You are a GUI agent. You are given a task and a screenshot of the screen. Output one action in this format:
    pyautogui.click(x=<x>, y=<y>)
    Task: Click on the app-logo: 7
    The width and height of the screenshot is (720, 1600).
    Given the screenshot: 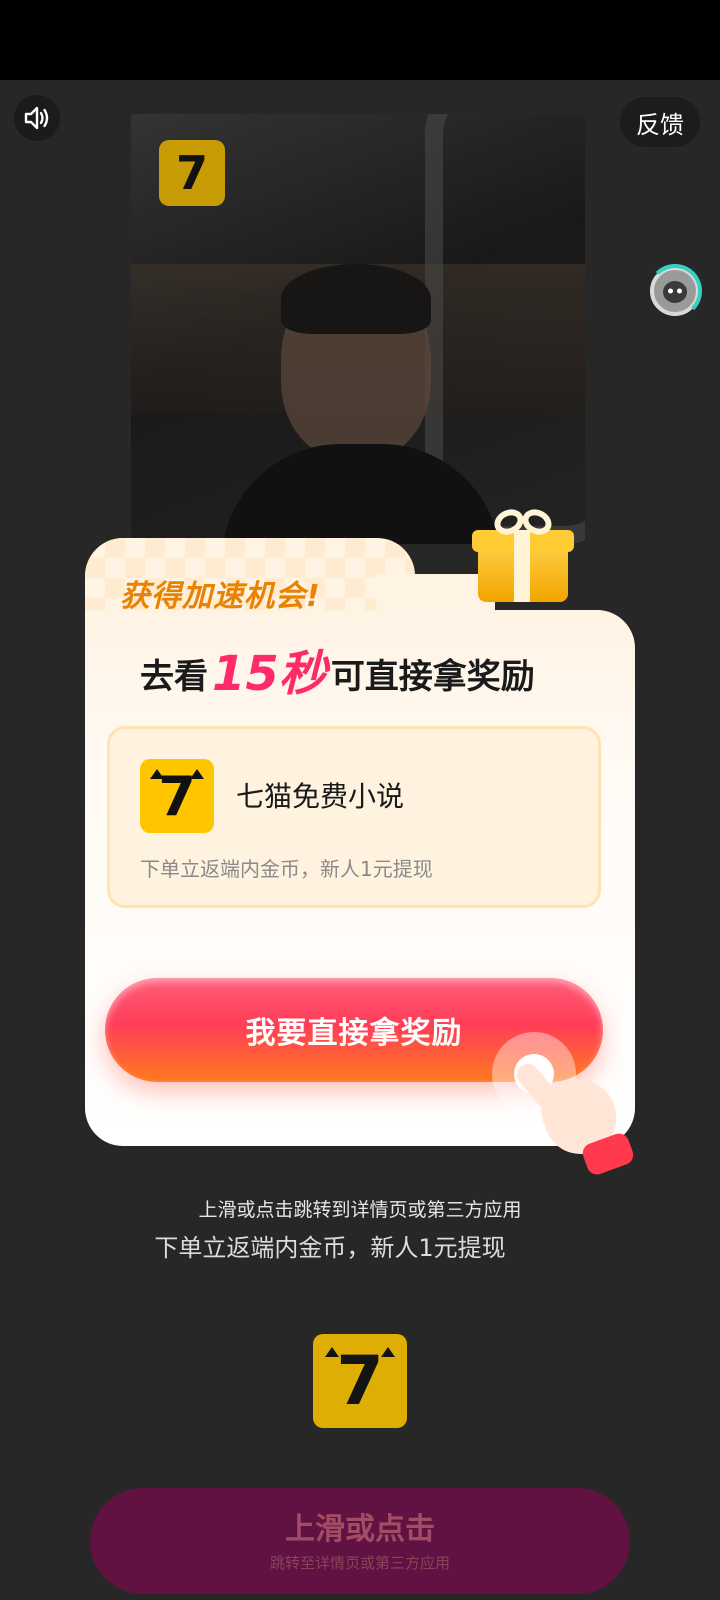 What is the action you would take?
    pyautogui.click(x=177, y=796)
    